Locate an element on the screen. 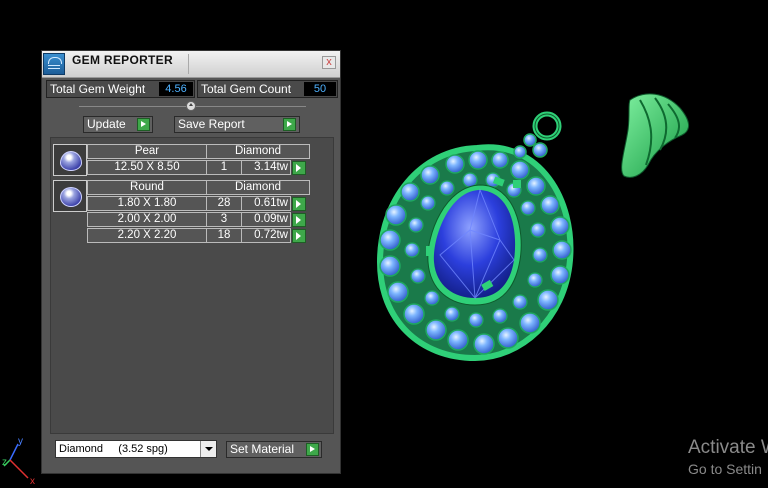 The image size is (768, 488). gem-size-cell: 12.50 X 8.50 is located at coordinates (147, 167).